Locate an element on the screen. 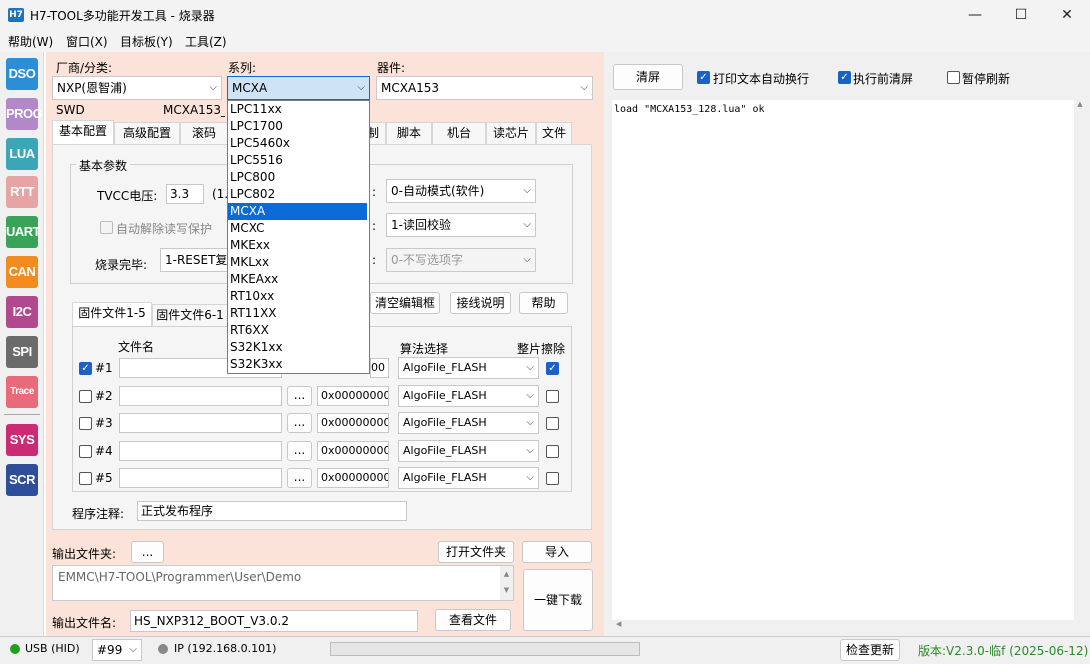 The height and width of the screenshot is (664, 1090). tab-script: 脚本 is located at coordinates (409, 133).